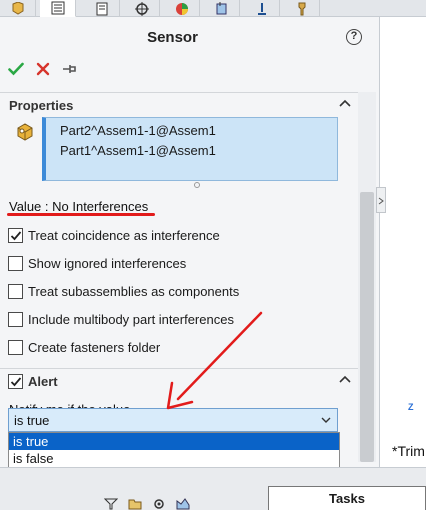 The image size is (426, 510). I want to click on property-manager-icon, so click(57, 8).